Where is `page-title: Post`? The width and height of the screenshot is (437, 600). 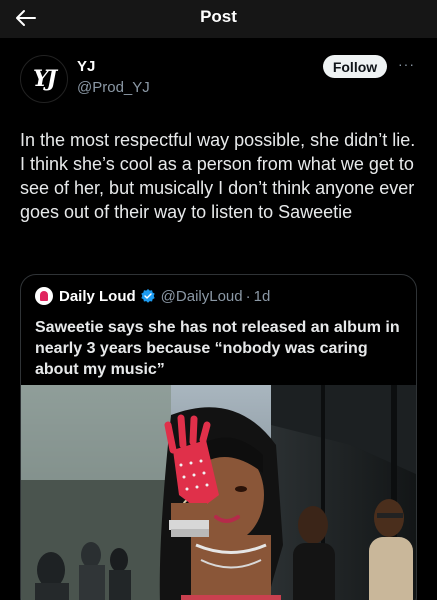
page-title: Post is located at coordinates (218, 16).